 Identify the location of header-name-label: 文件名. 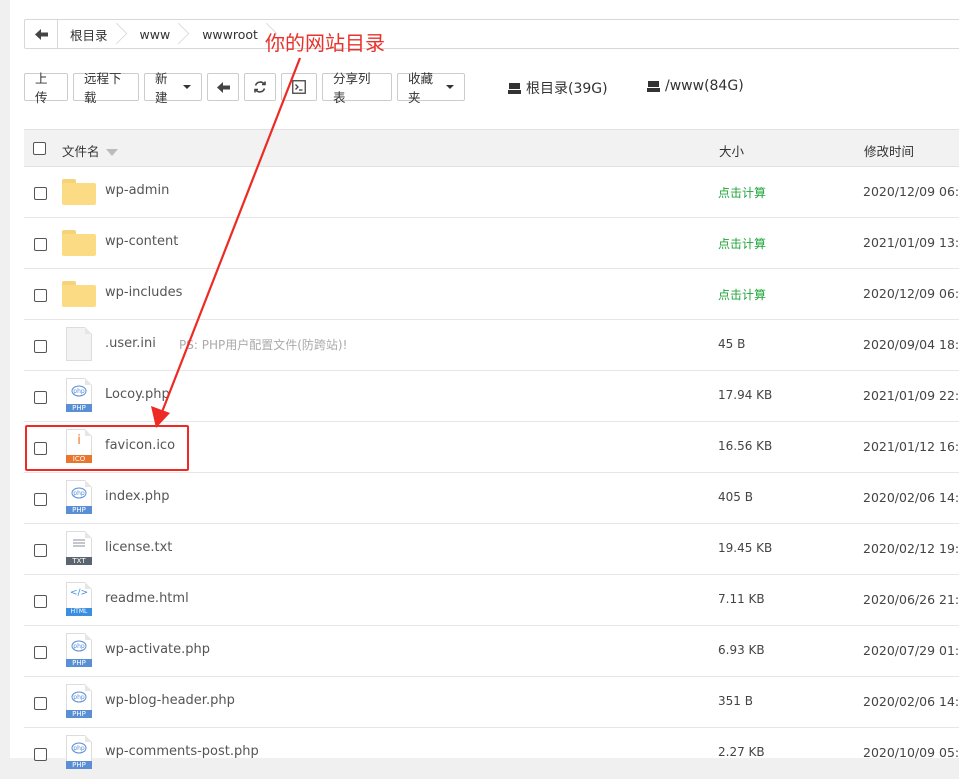
(81, 151).